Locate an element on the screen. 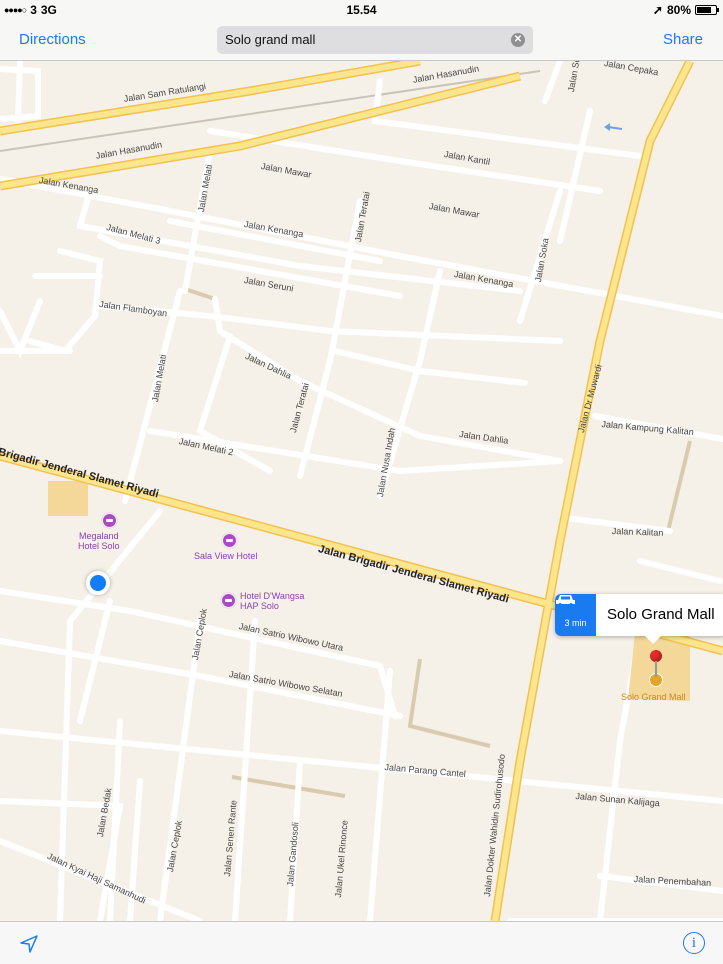 The height and width of the screenshot is (964, 723). status-bar: ●●●●○ 3 3G 15.54 ➚ 80% is located at coordinates (361, 10).